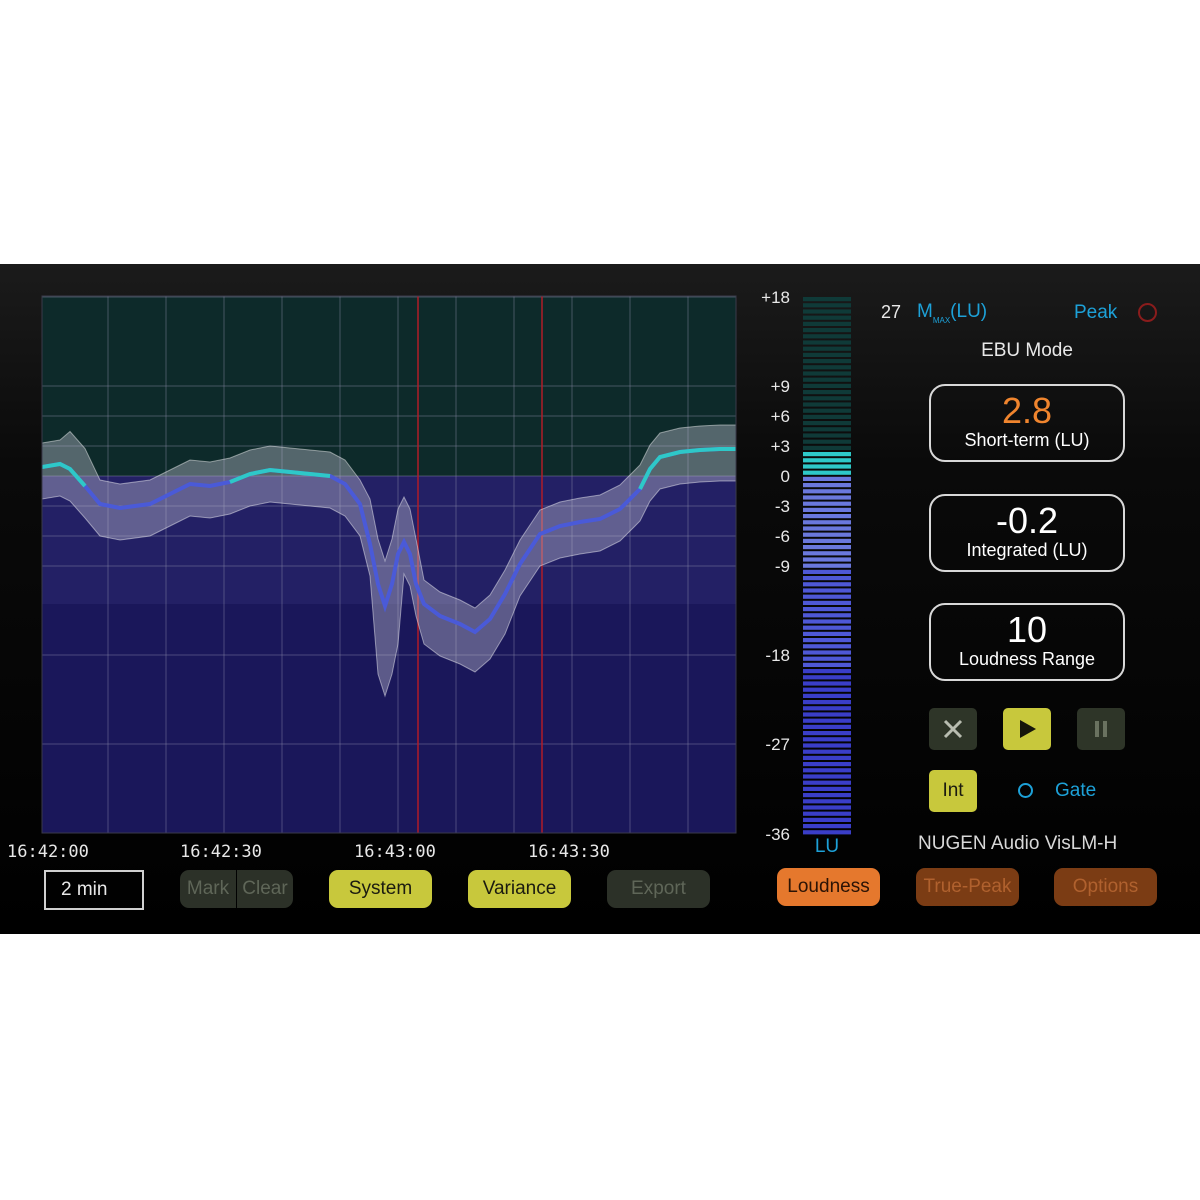 The height and width of the screenshot is (1200, 1200). I want to click on pause-button, so click(1101, 729).